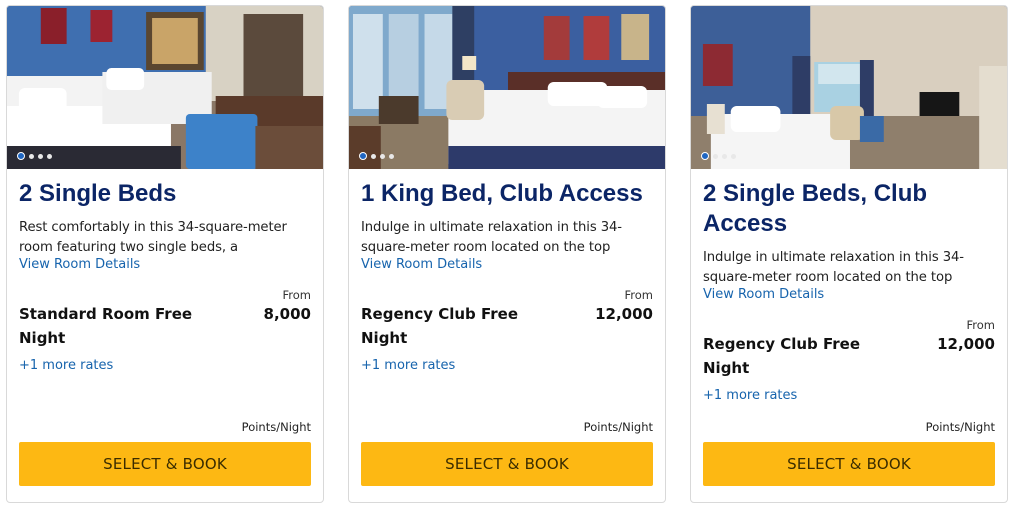  I want to click on room-title: 1 King Bed, Club Access, so click(502, 193).